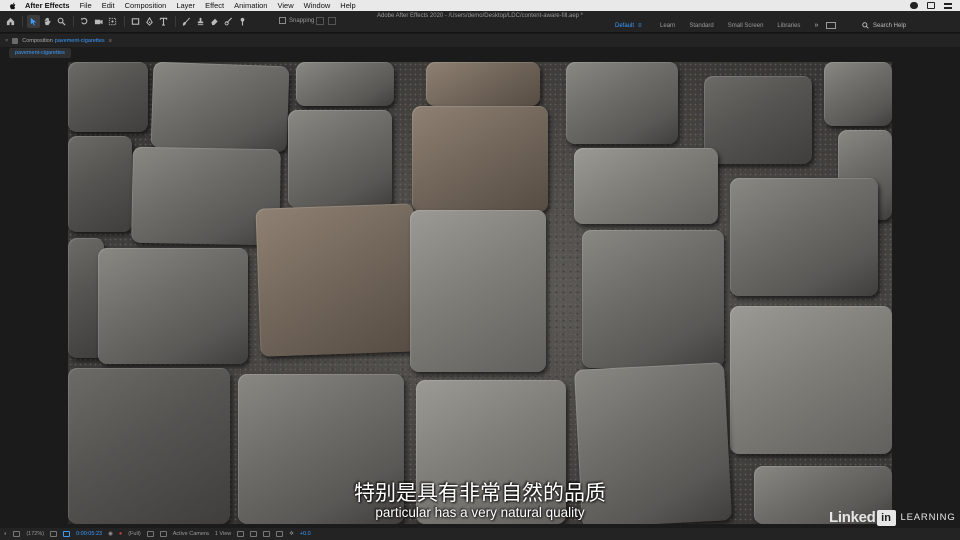  Describe the element at coordinates (865, 25) in the screenshot. I see `search-icon` at that location.